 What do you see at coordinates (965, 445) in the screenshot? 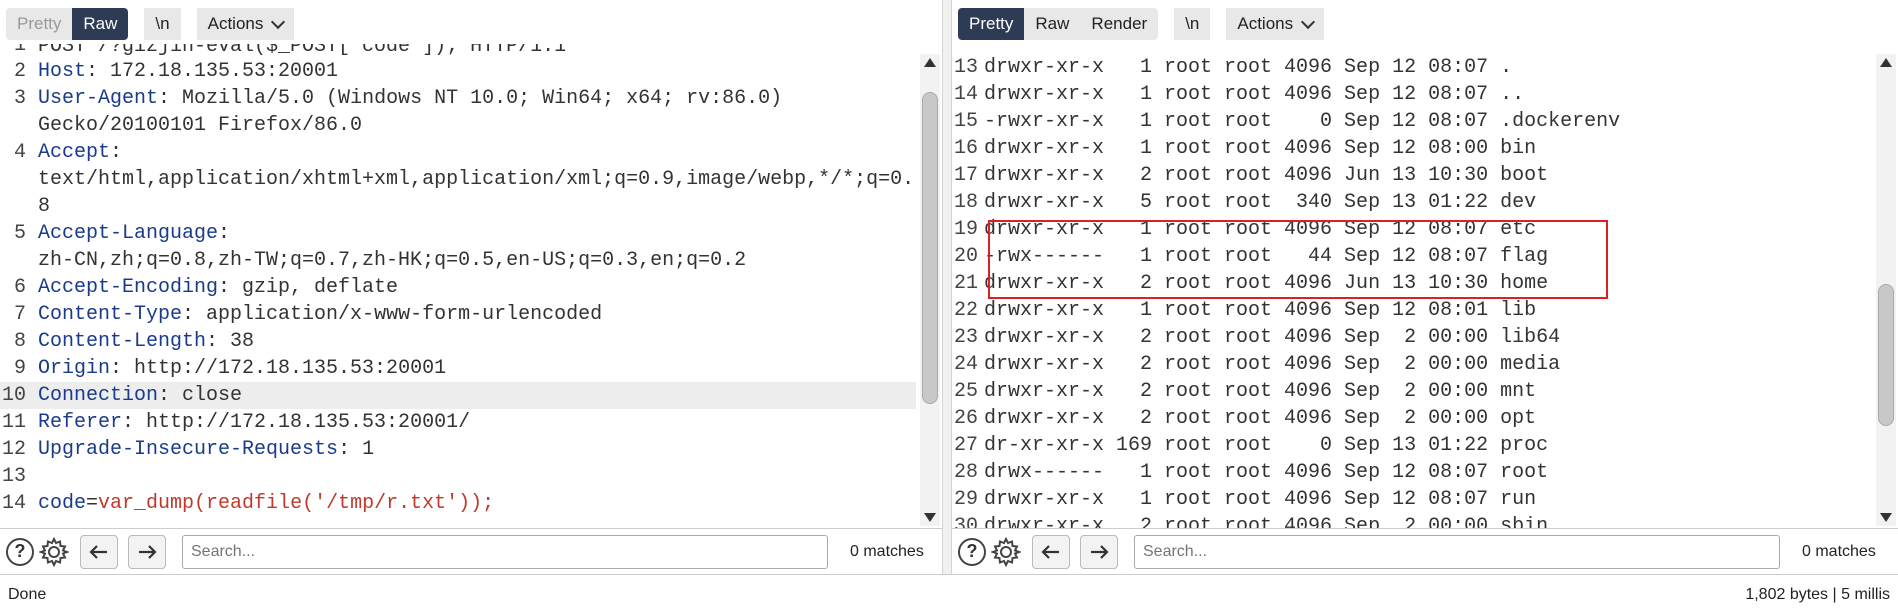
I see `line-number: 27` at bounding box center [965, 445].